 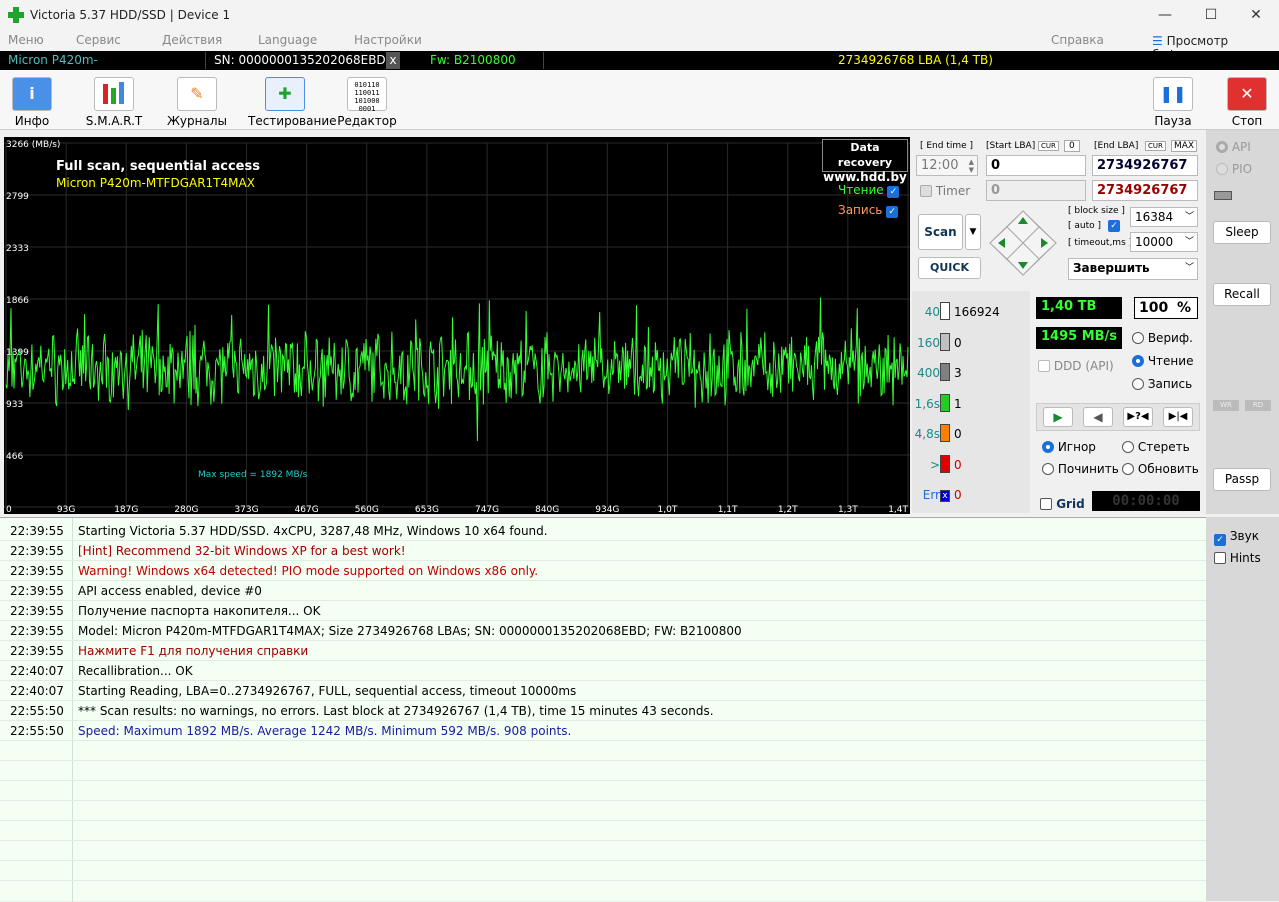 What do you see at coordinates (1128, 447) in the screenshot?
I see `erase-radio` at bounding box center [1128, 447].